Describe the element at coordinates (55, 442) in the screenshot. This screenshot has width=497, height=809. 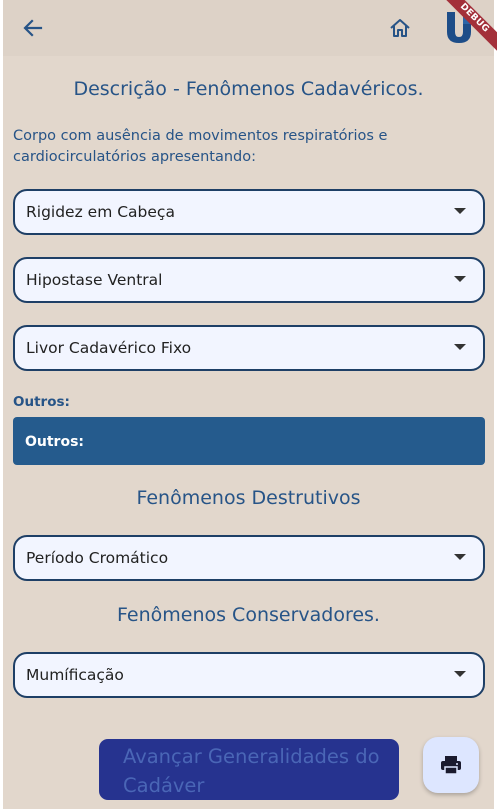
I see `outros-hint: Outros:` at that location.